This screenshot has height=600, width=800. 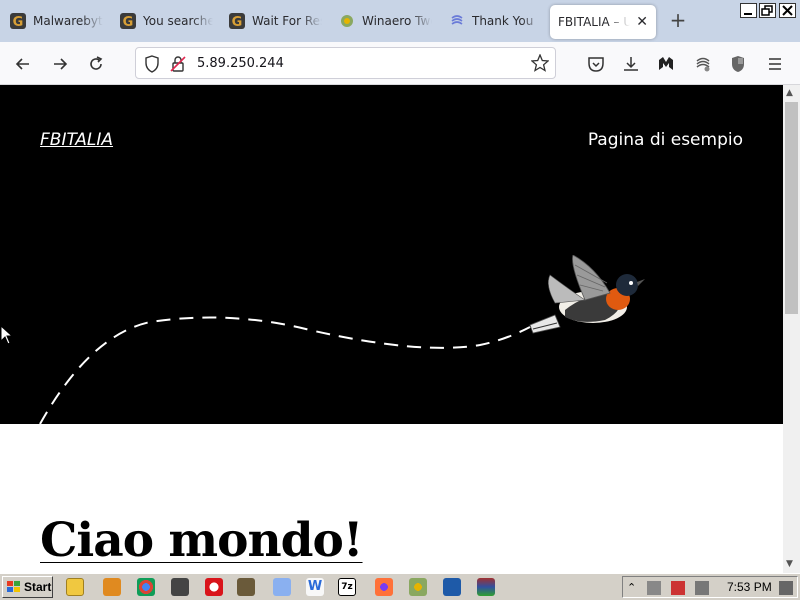 I want to click on back-button, so click(x=23, y=64).